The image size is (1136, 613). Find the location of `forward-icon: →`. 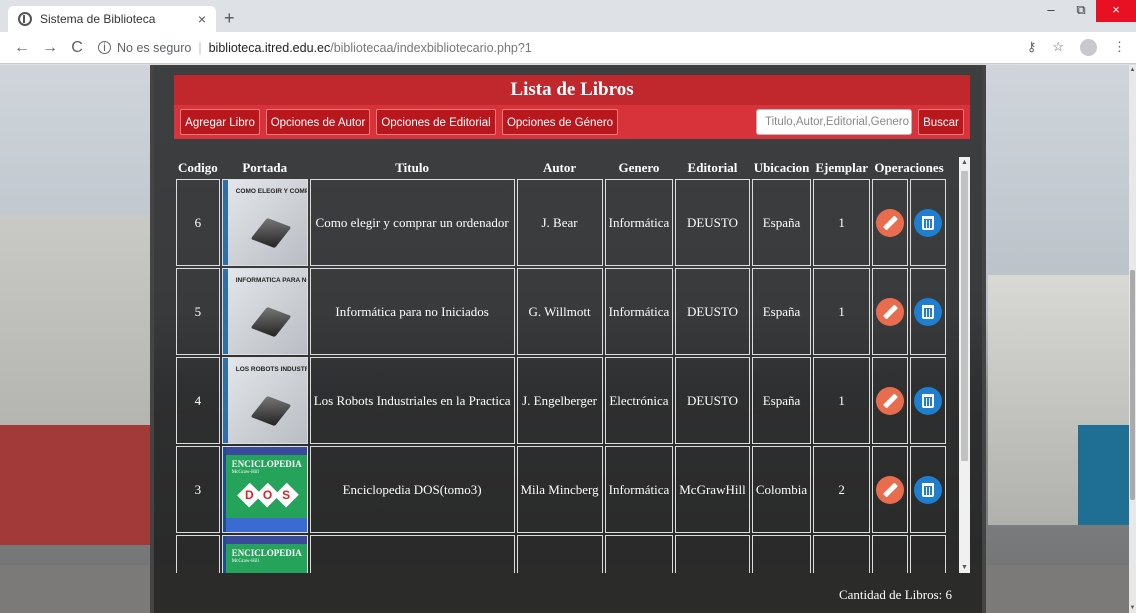

forward-icon: → is located at coordinates (50, 48).